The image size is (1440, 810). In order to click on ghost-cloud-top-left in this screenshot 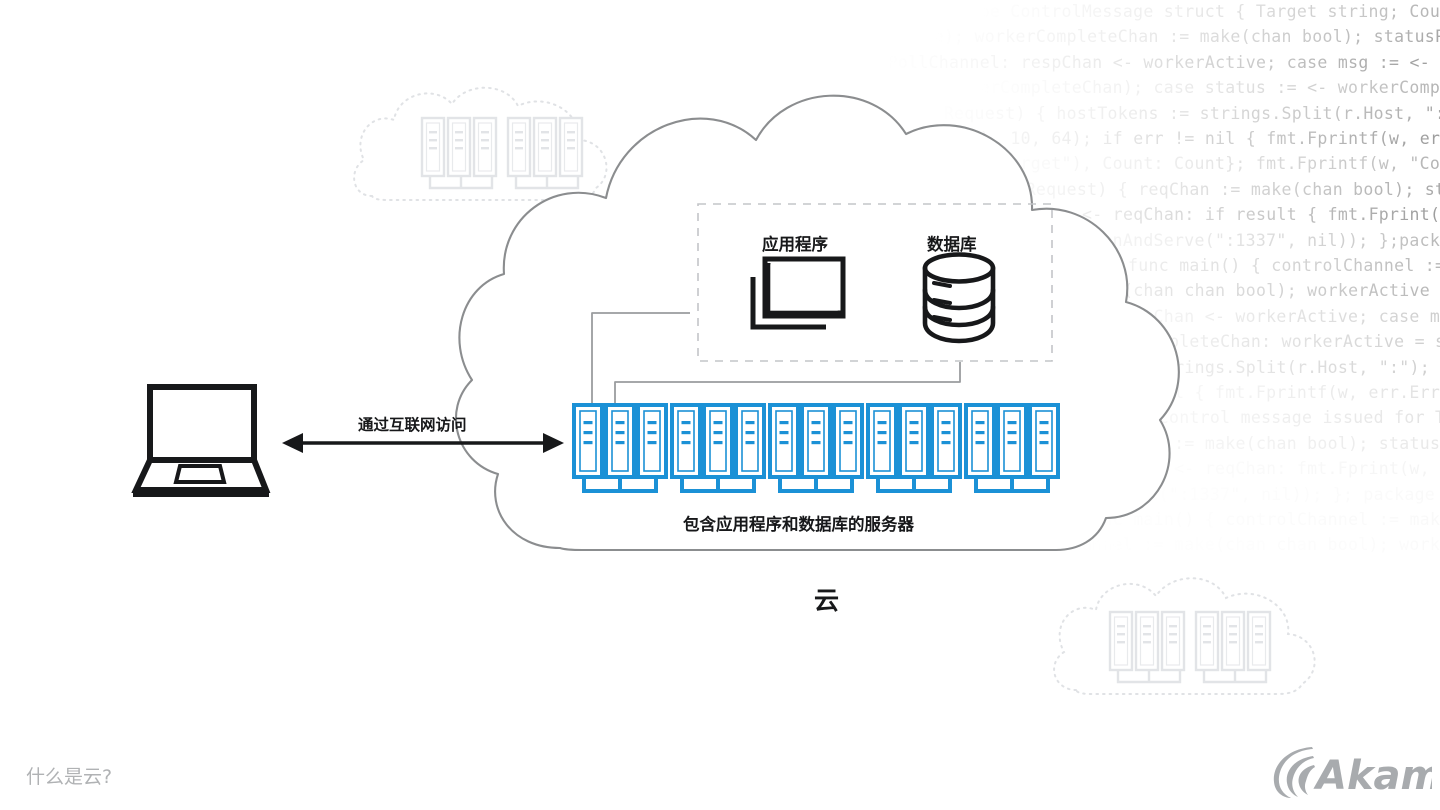, I will do `click(480, 143)`.